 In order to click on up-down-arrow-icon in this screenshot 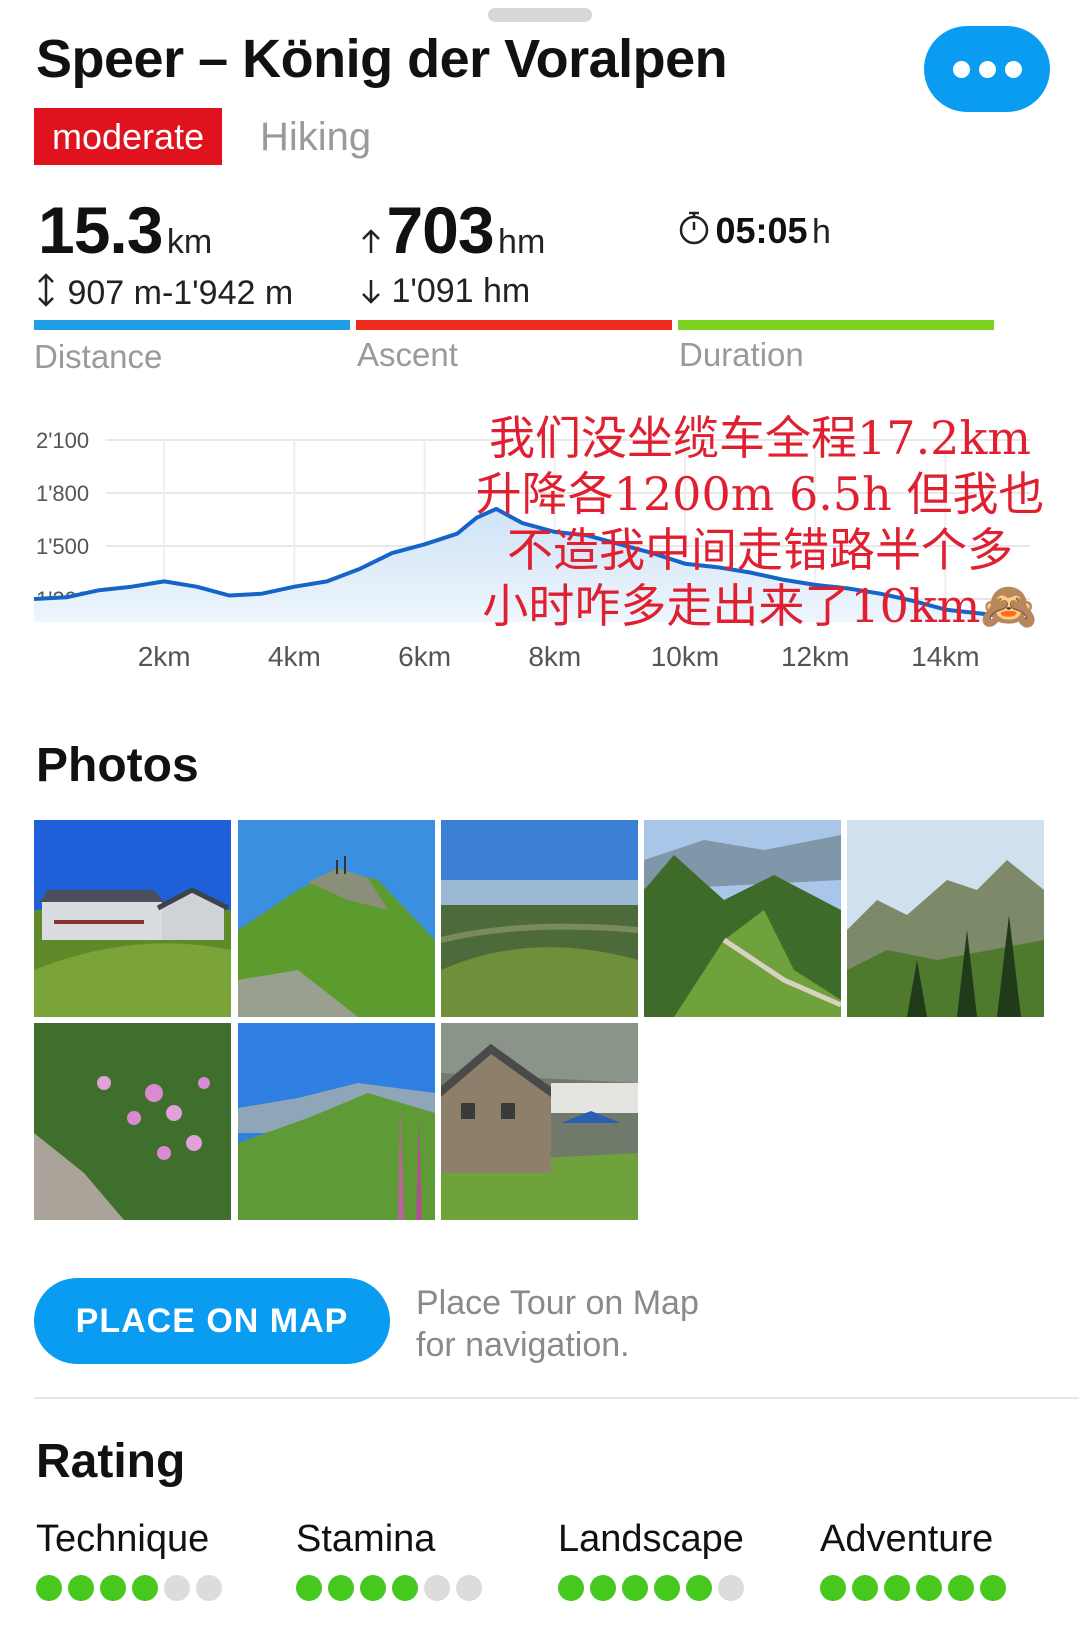, I will do `click(46, 290)`.